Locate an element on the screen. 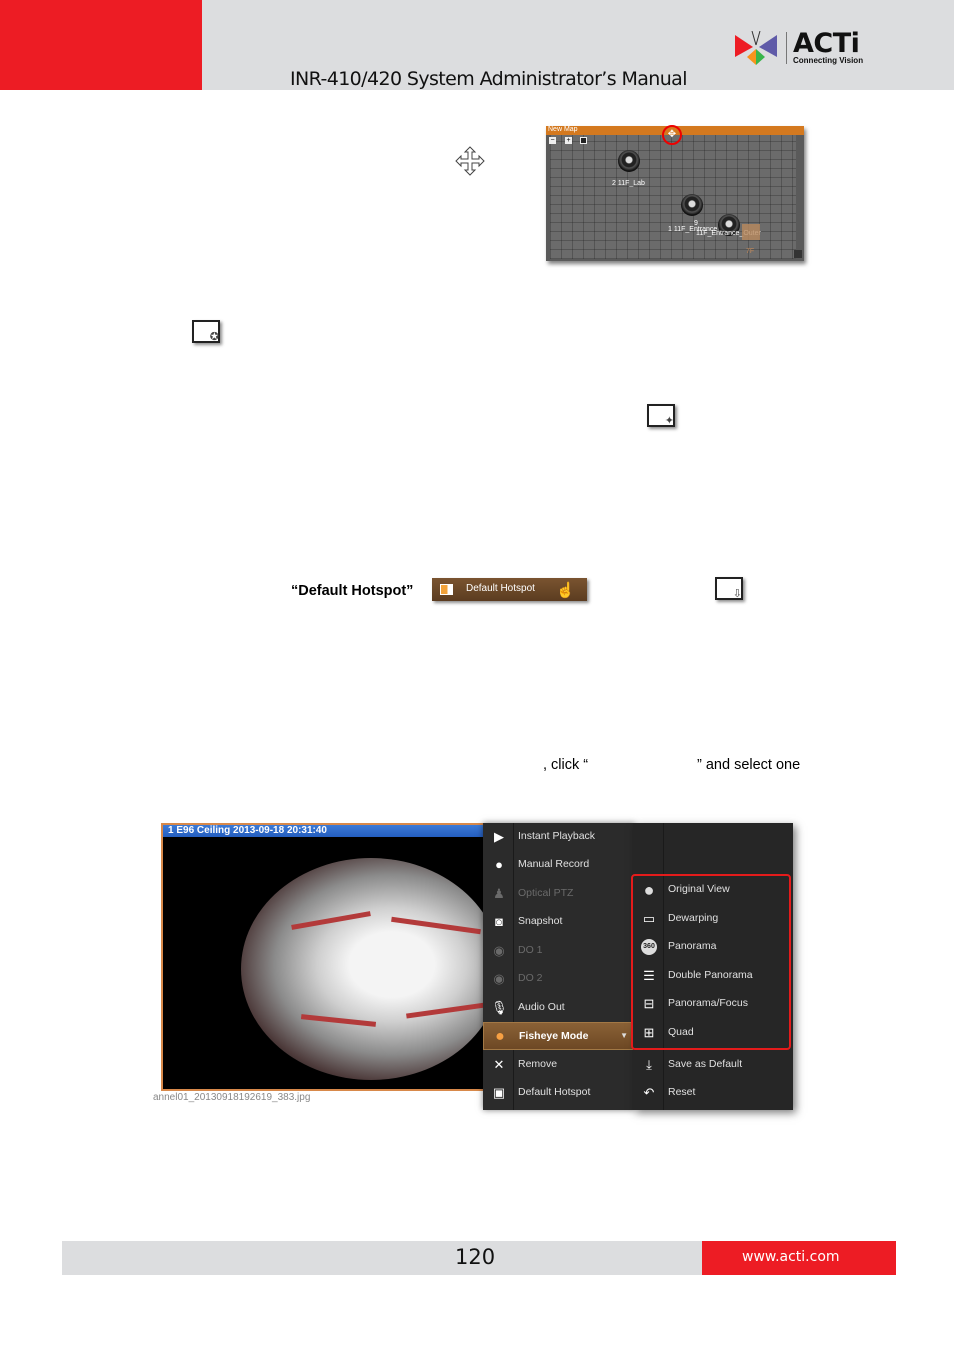  video-channel: 1 E96 Ceiling 2013-09-18 20:31:40 is located at coordinates (331, 957).